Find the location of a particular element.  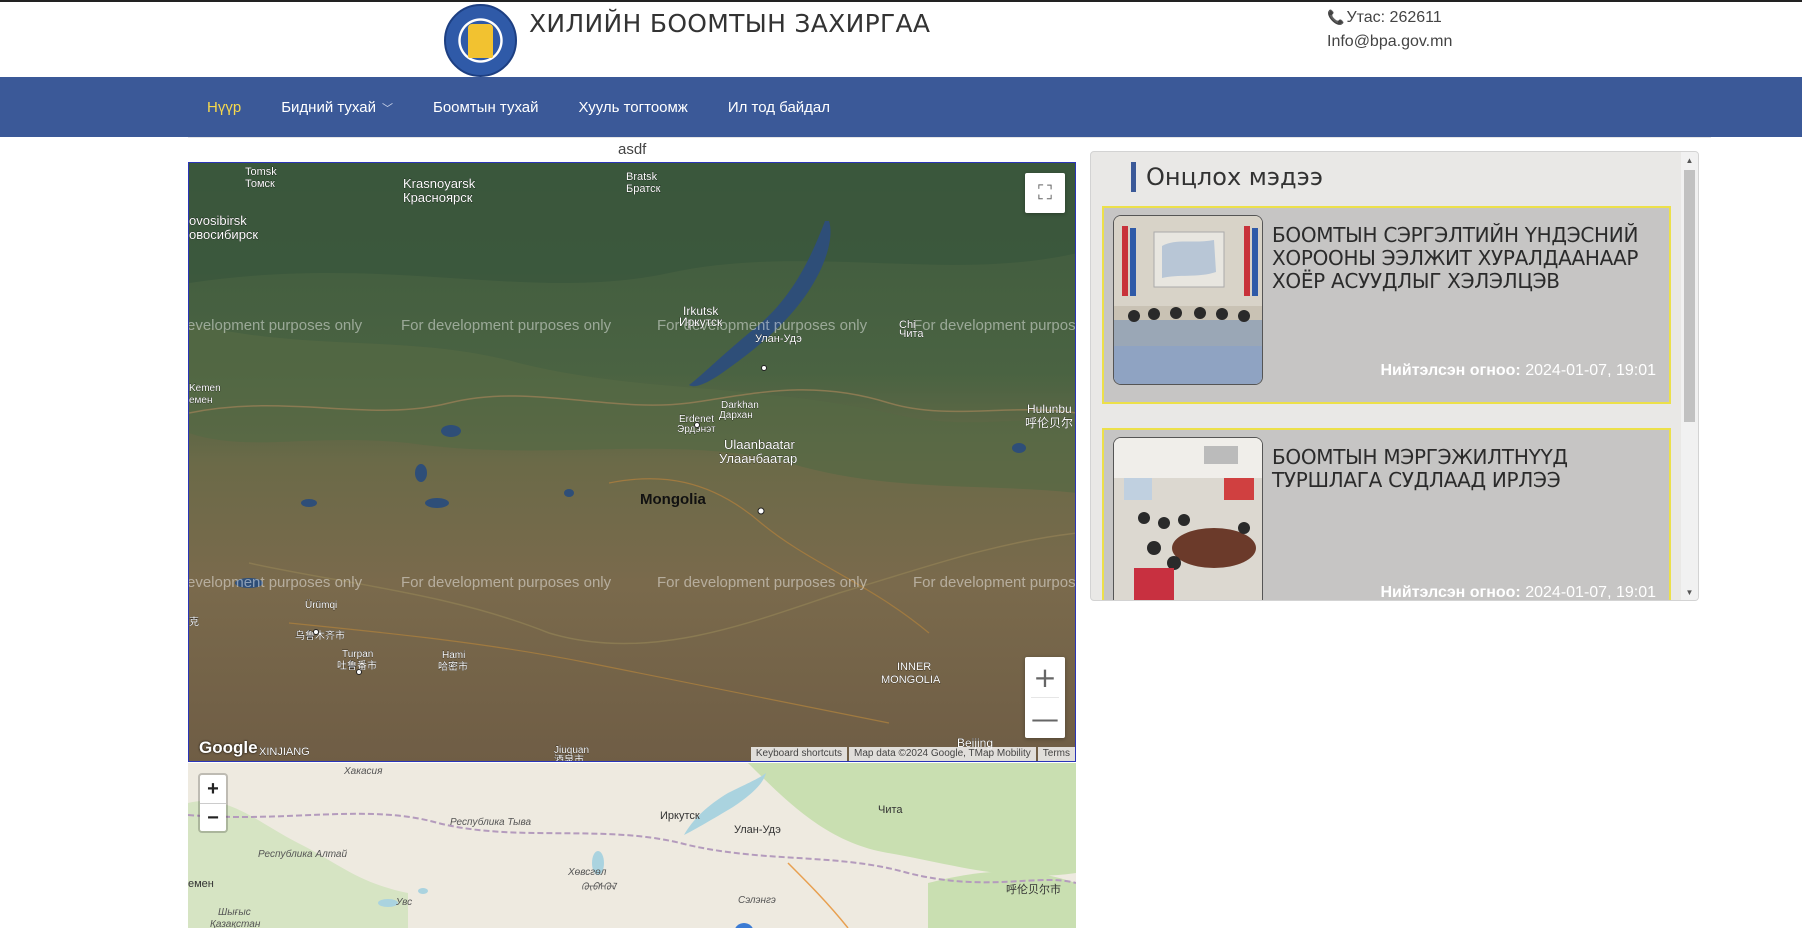

map-label: Kemen is located at coordinates (205, 388).